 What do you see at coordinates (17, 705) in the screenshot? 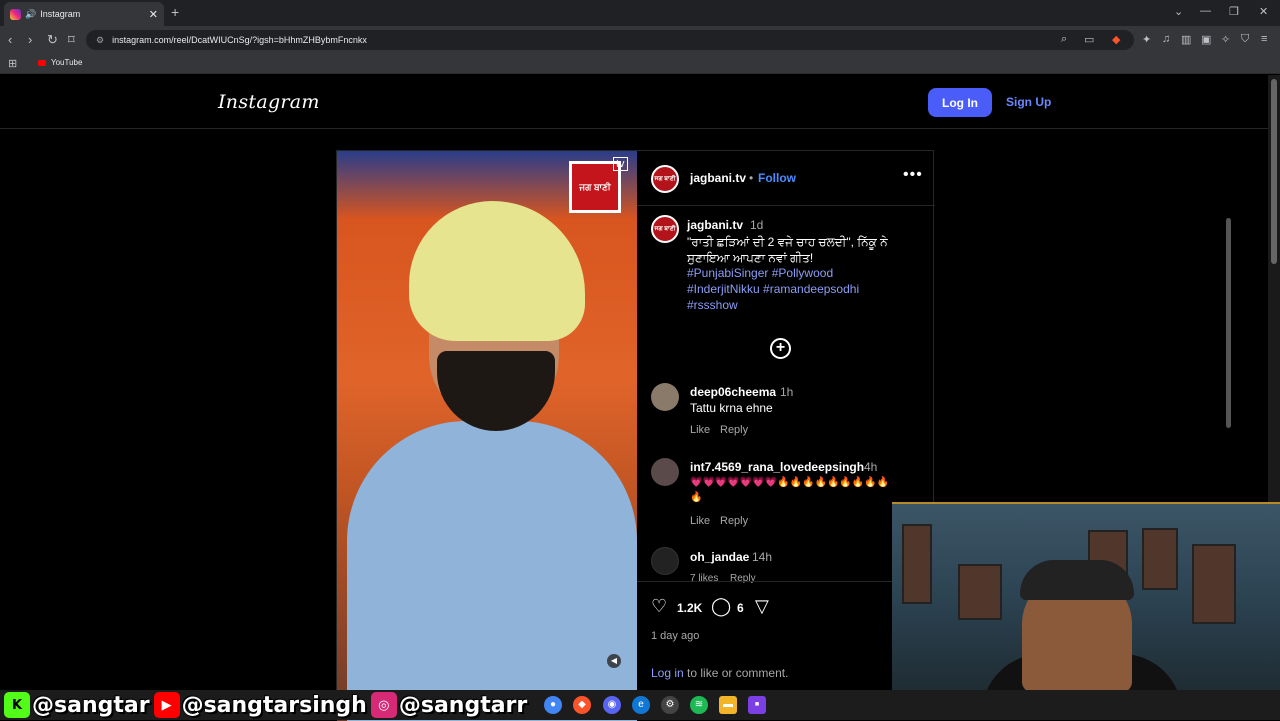
I see `kick-icon: K` at bounding box center [17, 705].